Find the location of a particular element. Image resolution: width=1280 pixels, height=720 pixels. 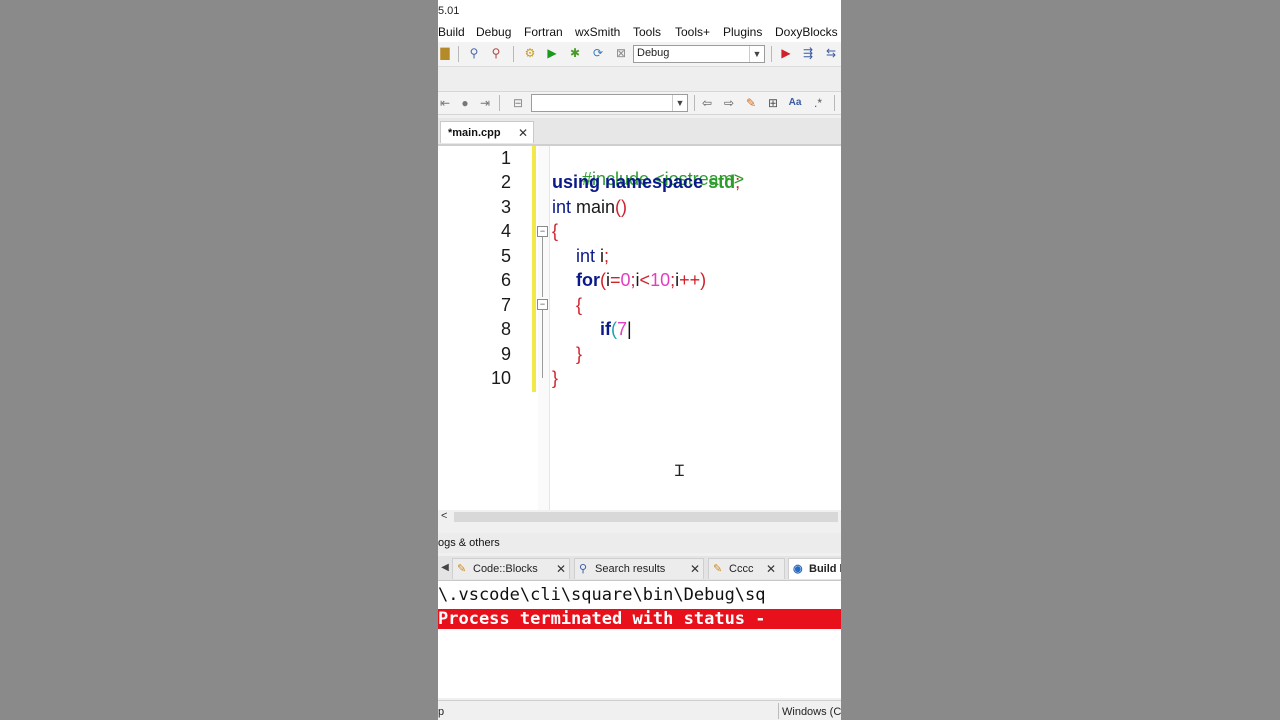

toolbar-empty-row is located at coordinates (639, 79).